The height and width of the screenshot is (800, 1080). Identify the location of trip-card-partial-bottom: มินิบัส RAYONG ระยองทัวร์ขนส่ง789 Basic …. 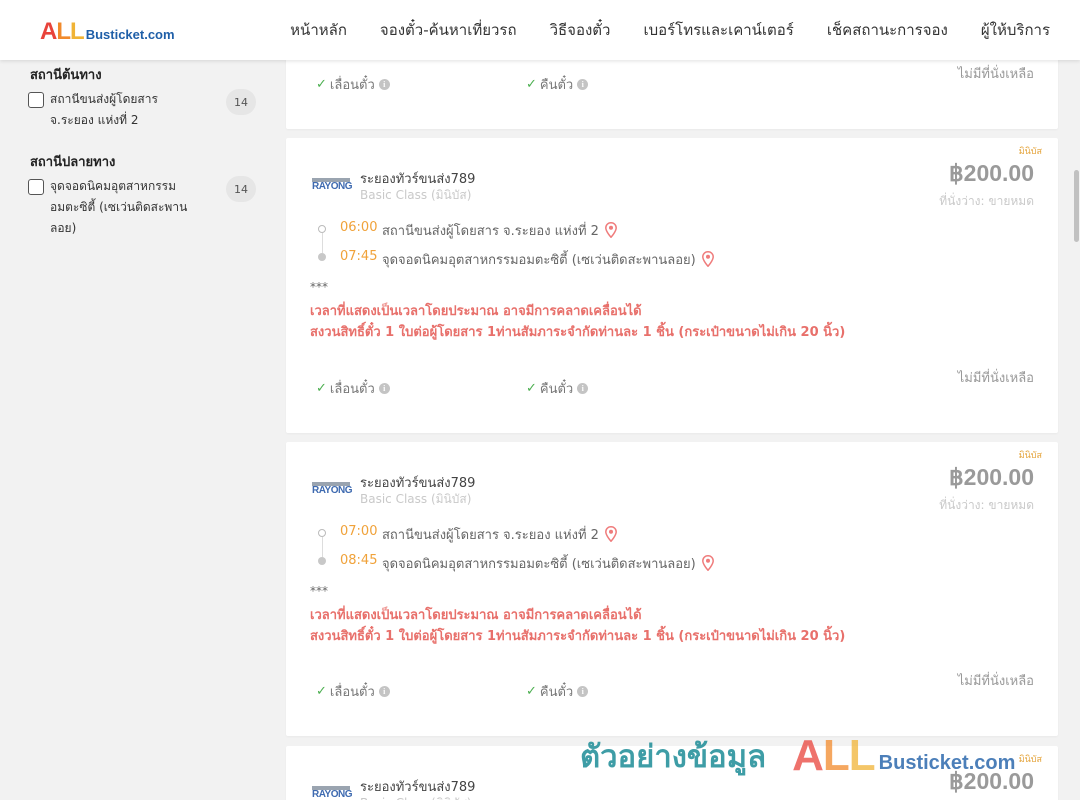
(672, 773).